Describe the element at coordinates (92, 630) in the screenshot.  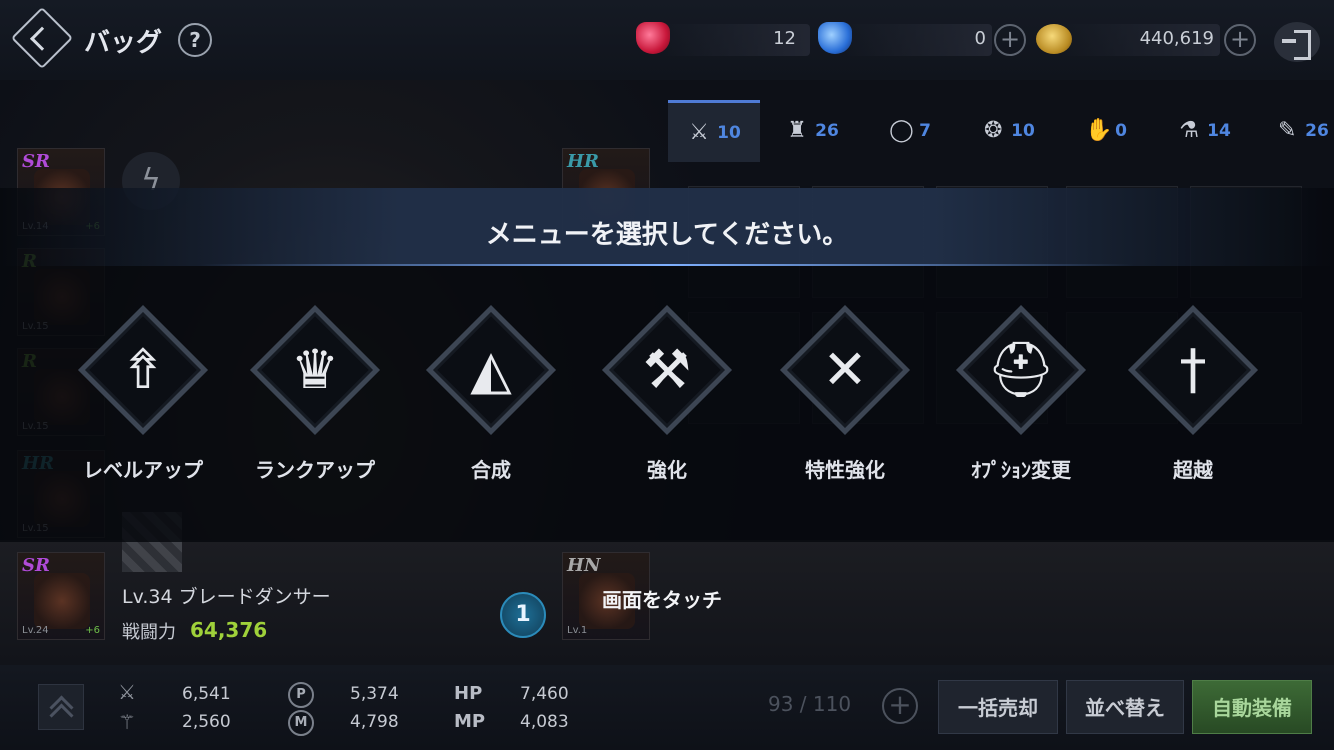
I see `enhance-level: +6` at that location.